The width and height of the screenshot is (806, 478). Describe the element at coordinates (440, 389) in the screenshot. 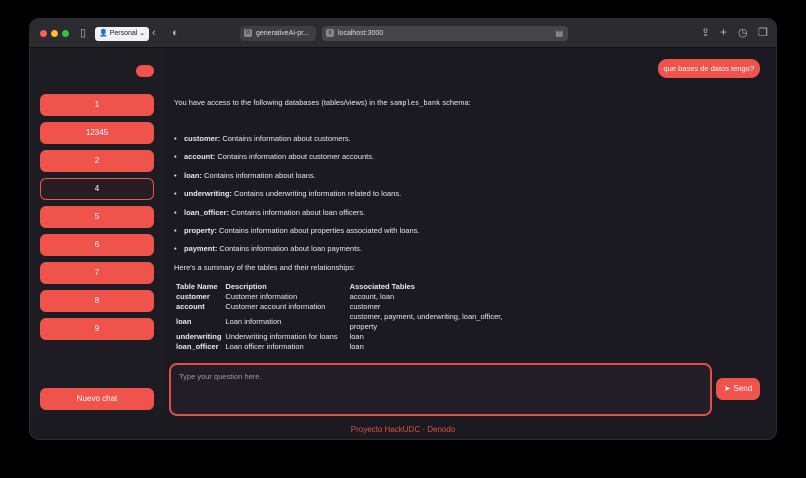

I see `question-input` at that location.